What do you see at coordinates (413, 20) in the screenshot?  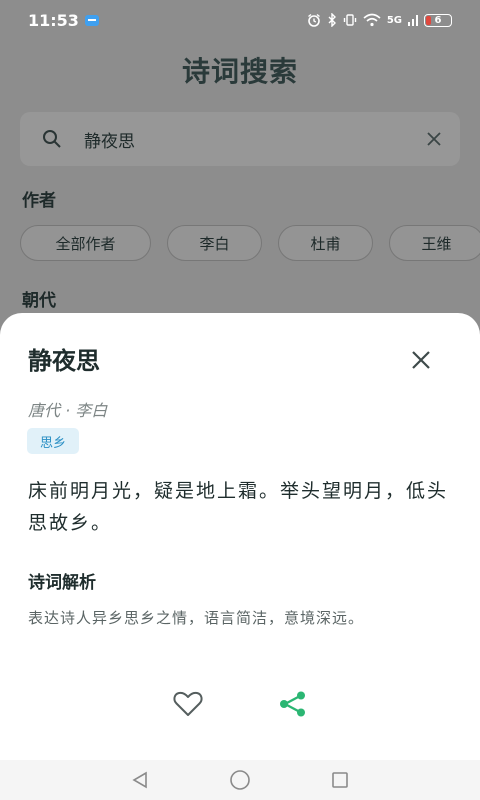 I see `signal-icon` at bounding box center [413, 20].